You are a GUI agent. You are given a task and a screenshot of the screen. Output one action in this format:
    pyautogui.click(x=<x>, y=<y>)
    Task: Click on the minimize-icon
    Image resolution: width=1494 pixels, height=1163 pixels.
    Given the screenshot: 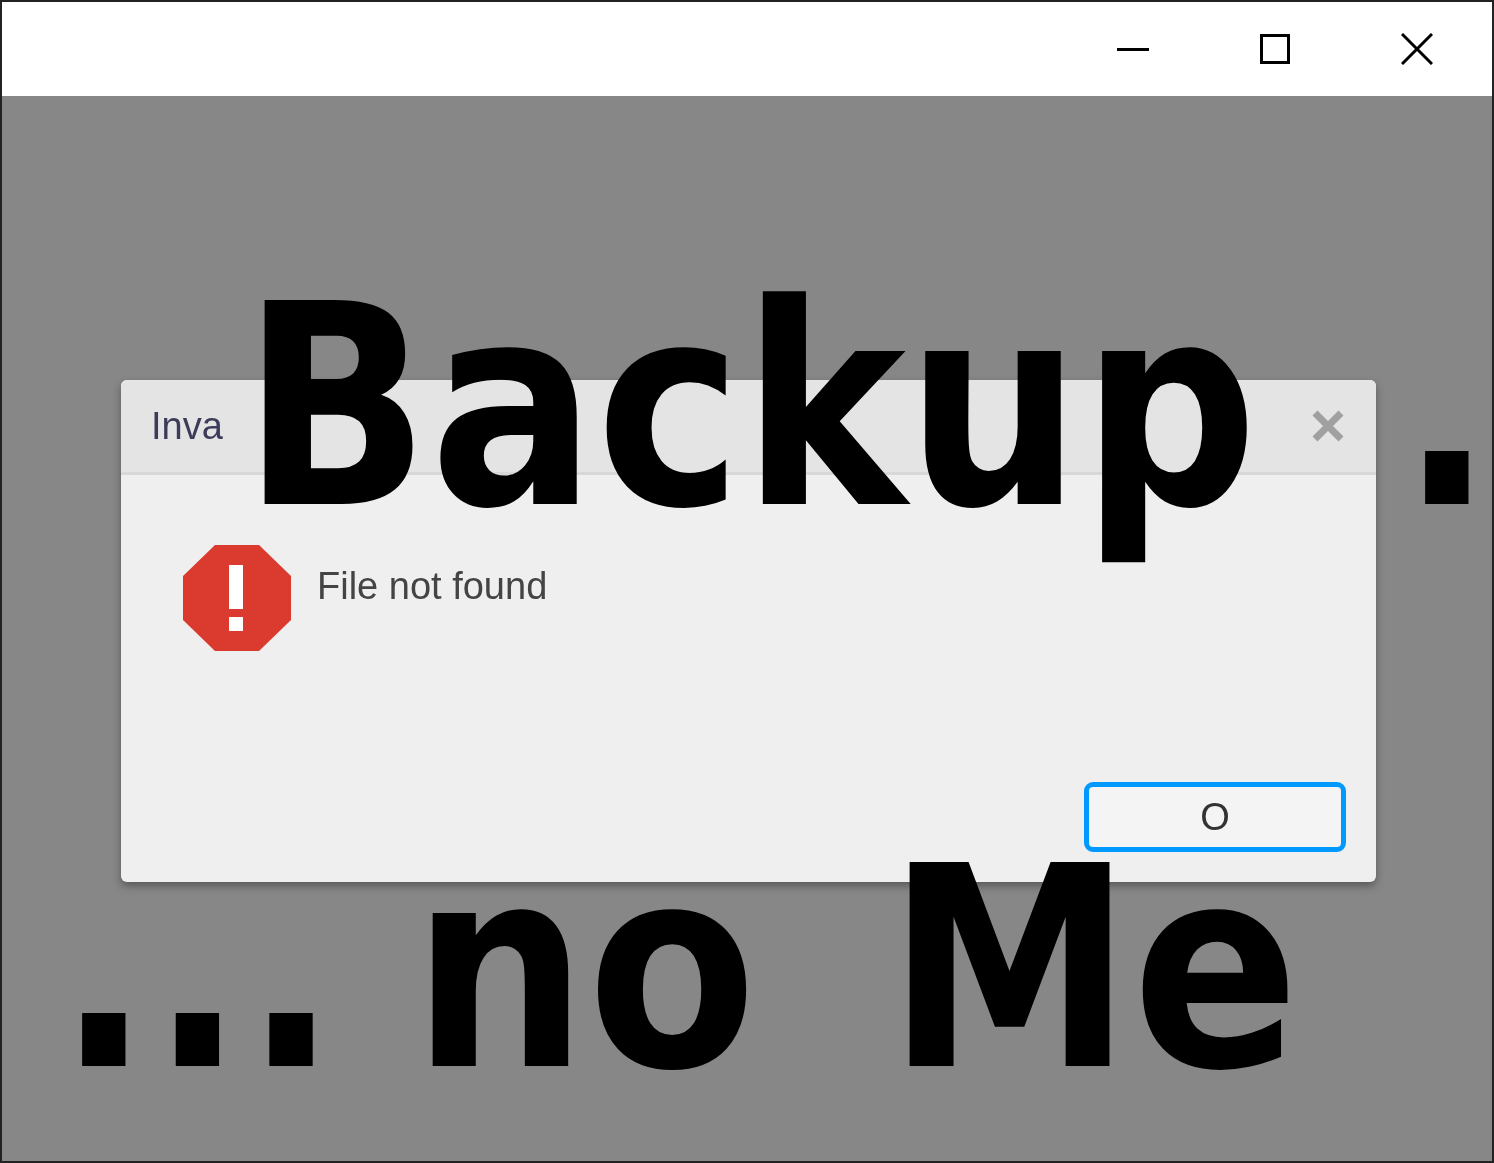 What is the action you would take?
    pyautogui.click(x=1133, y=49)
    